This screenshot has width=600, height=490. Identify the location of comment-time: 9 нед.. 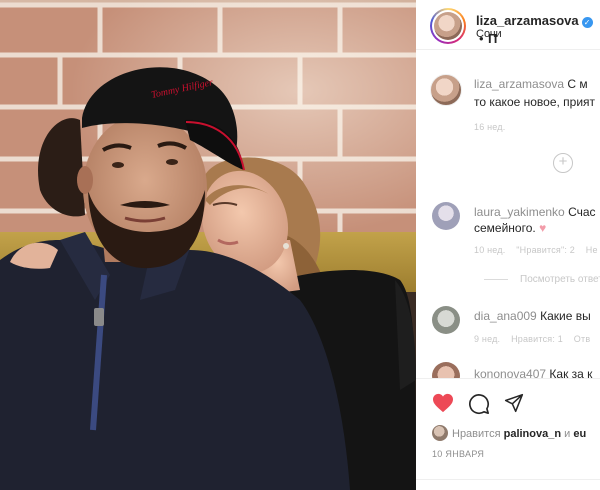
(487, 339).